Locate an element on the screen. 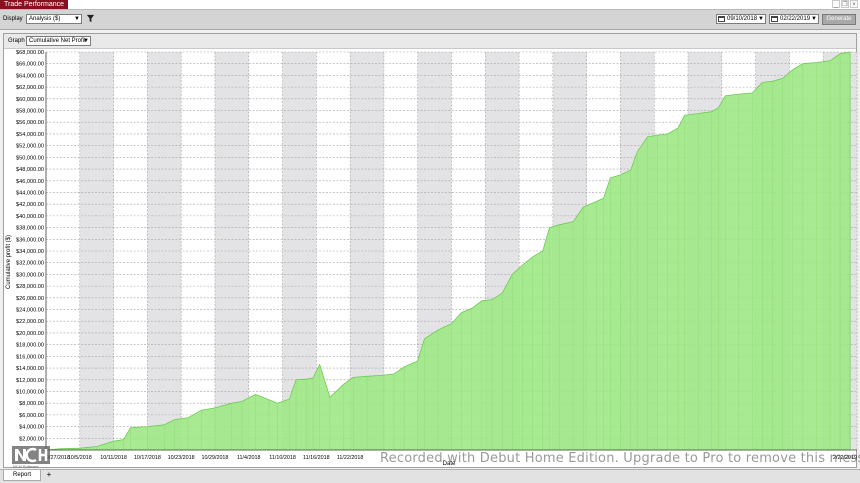  x-tick-label: 10/23/2018 is located at coordinates (181, 458).